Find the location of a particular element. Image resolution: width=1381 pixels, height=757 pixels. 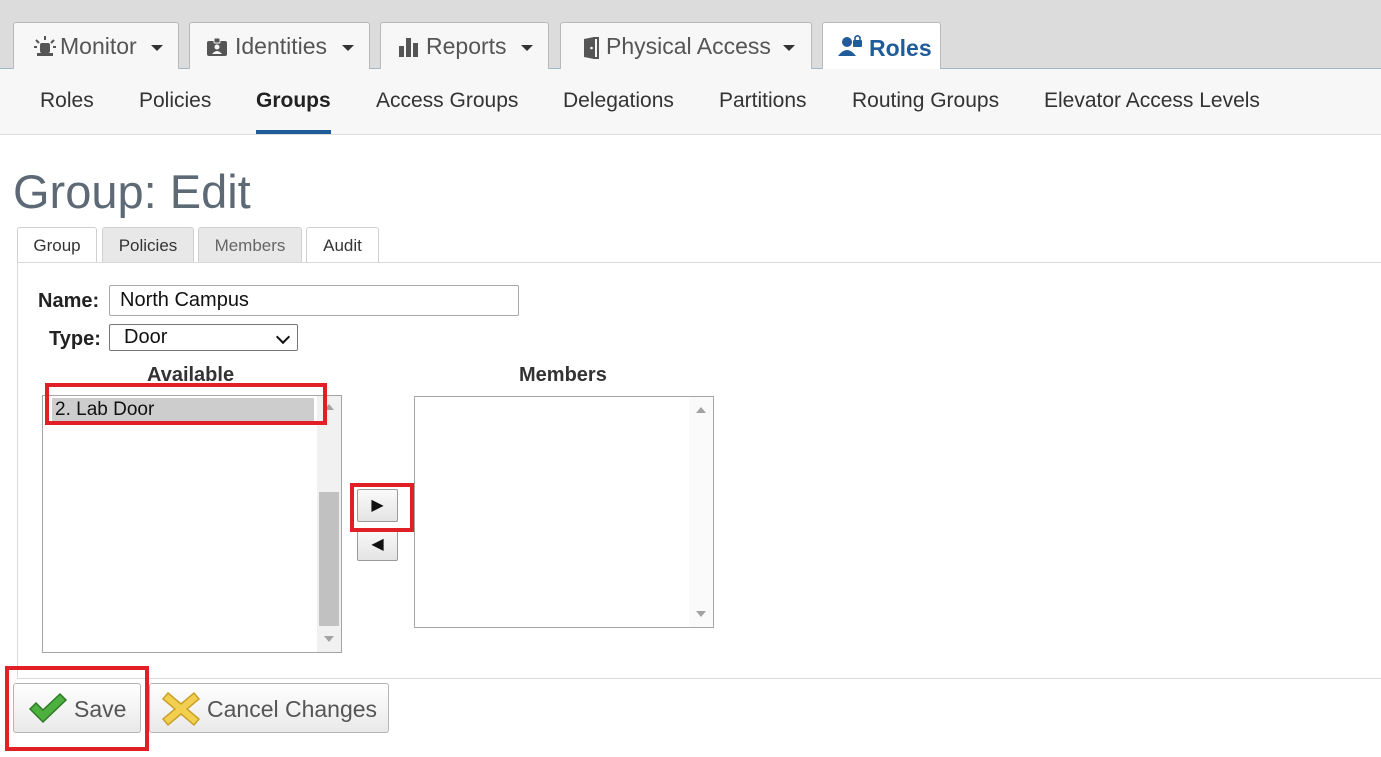

id-badge-icon is located at coordinates (217, 46).